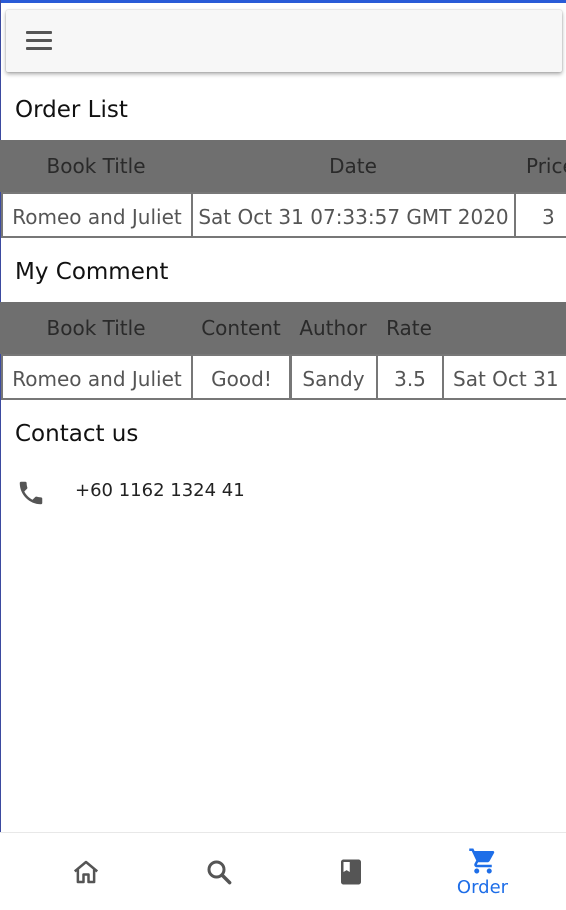 Image resolution: width=566 pixels, height=910 pixels. I want to click on comment-cell-author: Sandy, so click(333, 377).